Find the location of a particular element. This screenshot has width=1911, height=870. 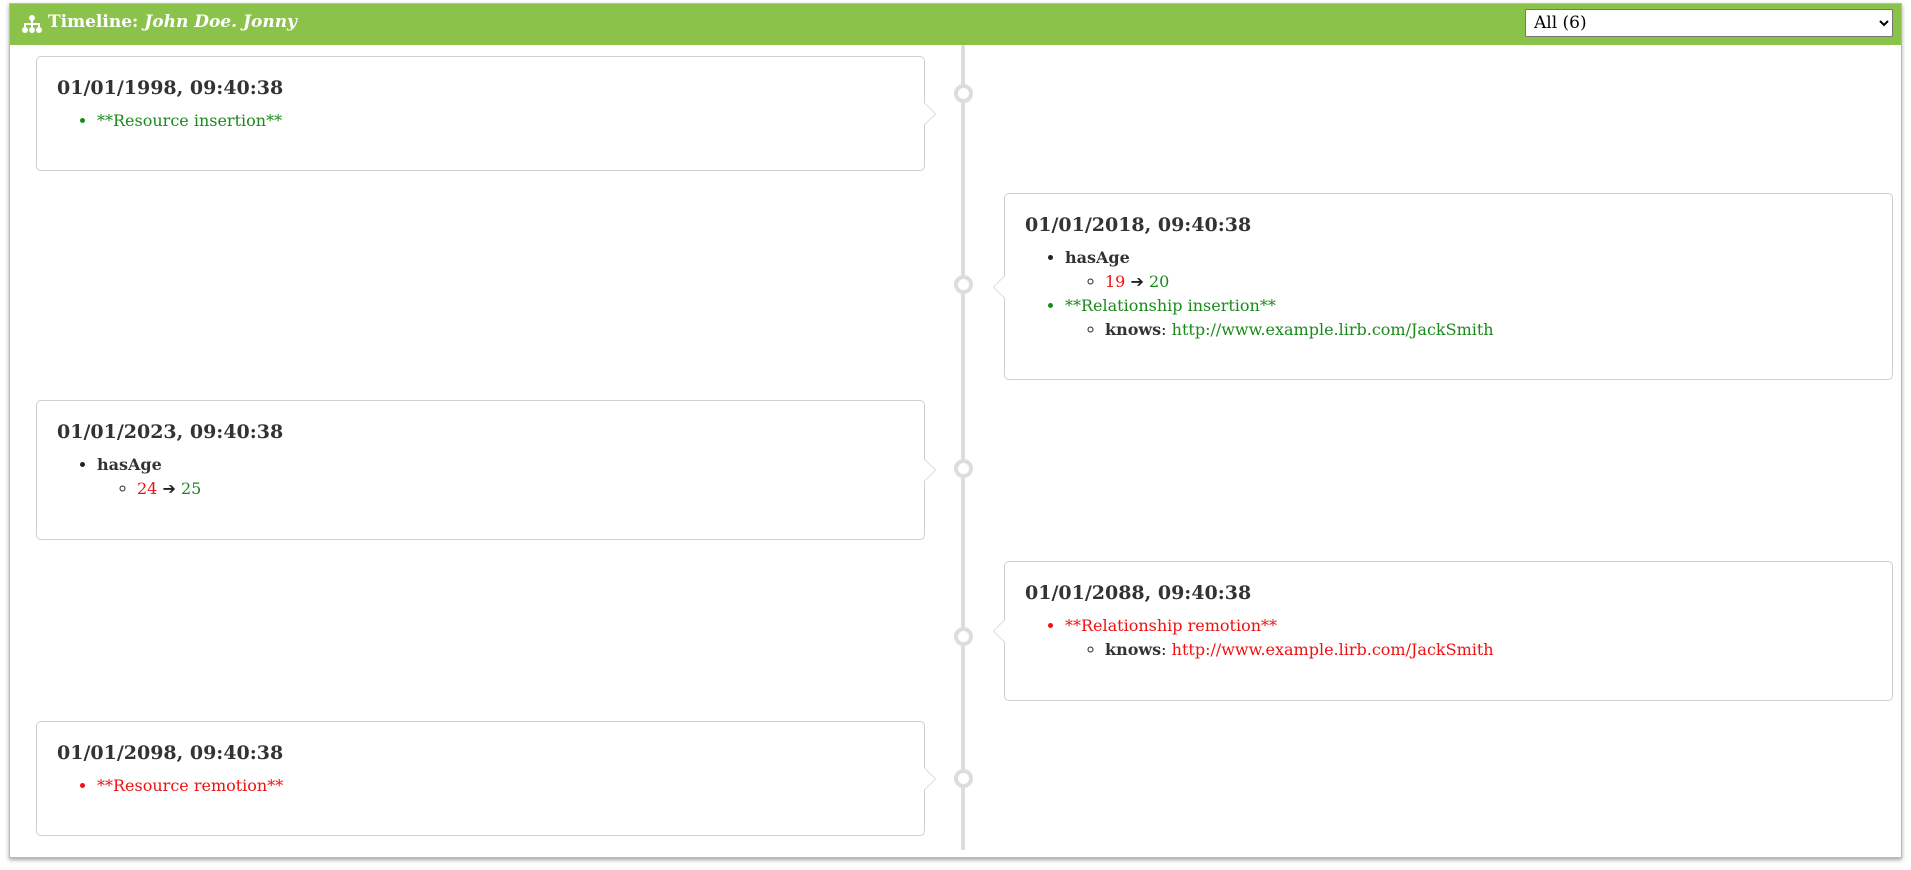

old-value: 24 is located at coordinates (147, 488).